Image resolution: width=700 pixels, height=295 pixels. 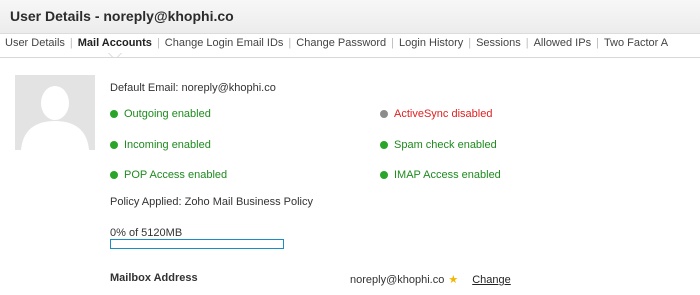 What do you see at coordinates (438, 145) in the screenshot?
I see `status-spam-check: Spam check enabled` at bounding box center [438, 145].